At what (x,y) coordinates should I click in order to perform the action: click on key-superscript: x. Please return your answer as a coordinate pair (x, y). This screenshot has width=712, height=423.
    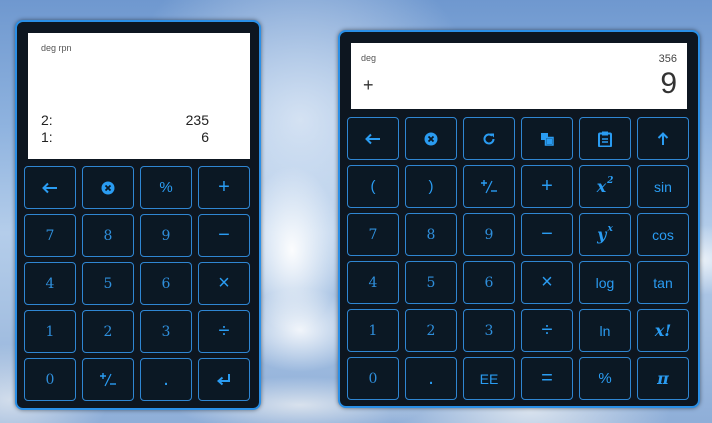
    Looking at the image, I should click on (610, 228).